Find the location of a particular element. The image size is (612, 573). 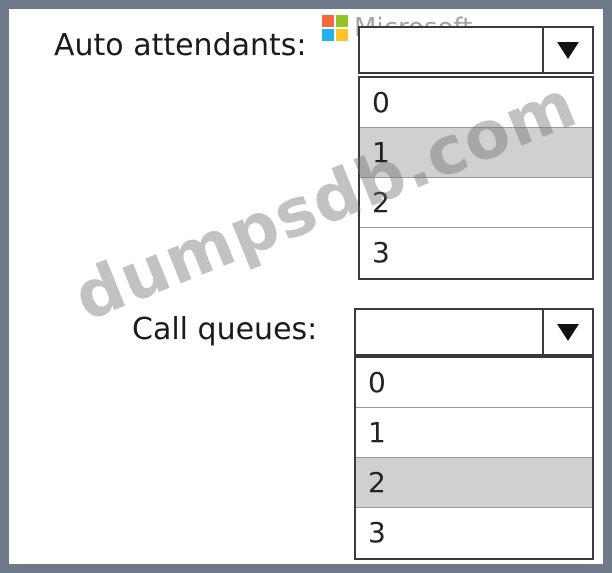

call-queues-label: Call queues: is located at coordinates (225, 329).